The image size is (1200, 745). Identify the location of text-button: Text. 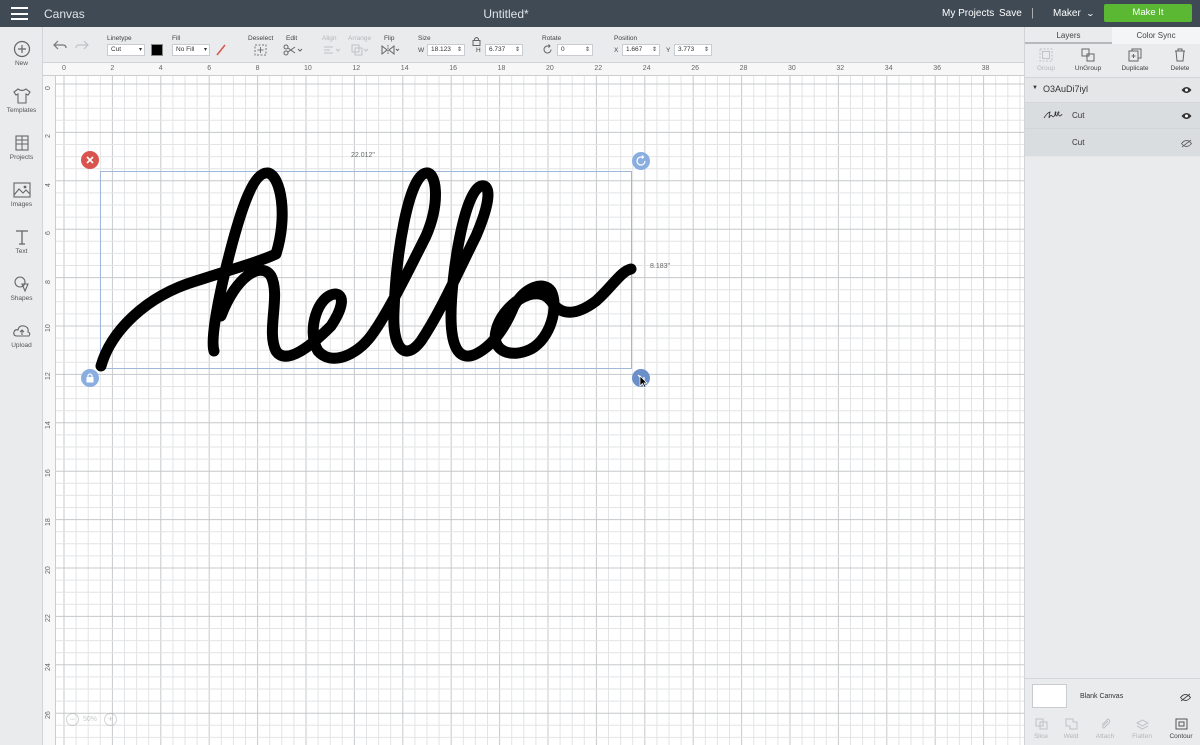
(21, 241).